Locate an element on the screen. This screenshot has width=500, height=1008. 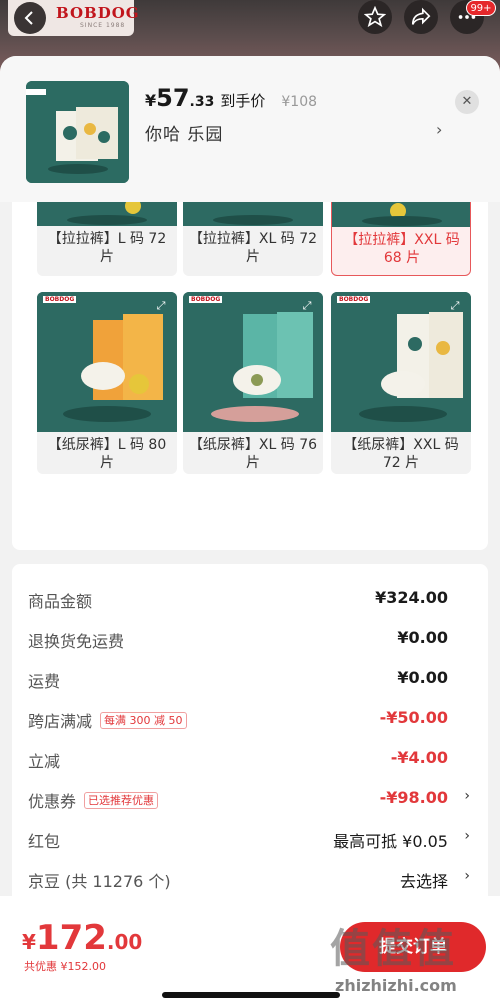
close-button: ✕ is located at coordinates (467, 102).